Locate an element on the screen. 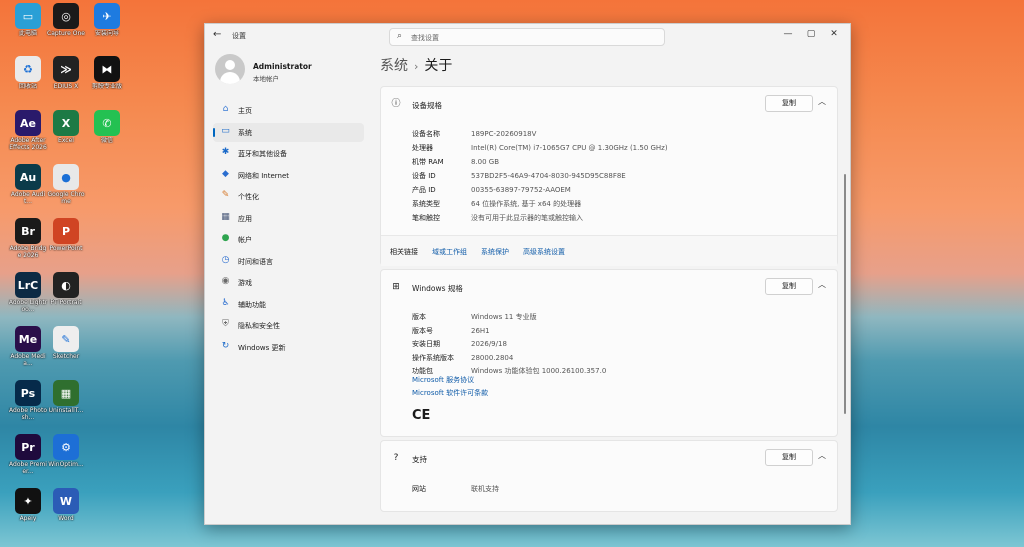  desktop-icon: ✈ 安装向导 is located at coordinates (107, 28).